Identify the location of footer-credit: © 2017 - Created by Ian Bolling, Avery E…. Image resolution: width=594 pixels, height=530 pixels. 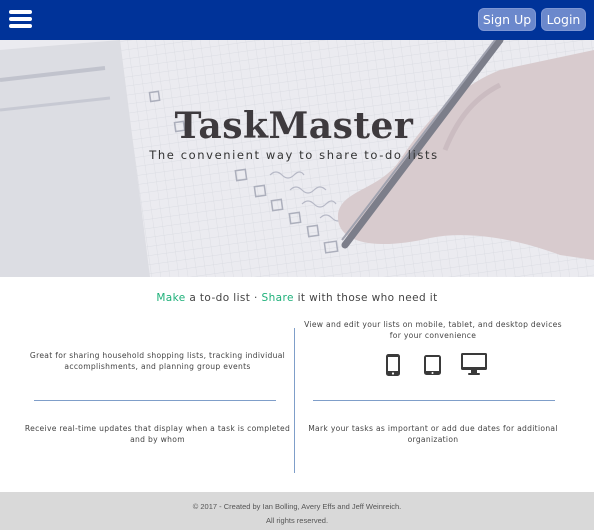
(297, 506).